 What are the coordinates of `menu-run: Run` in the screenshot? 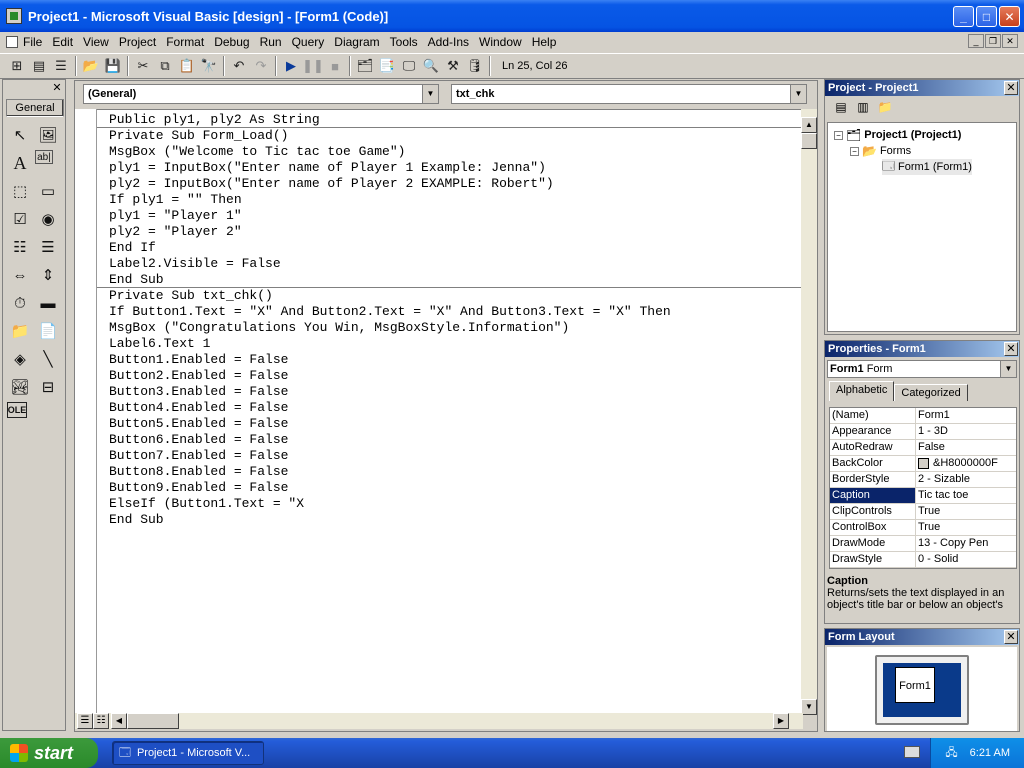 It's located at (271, 42).